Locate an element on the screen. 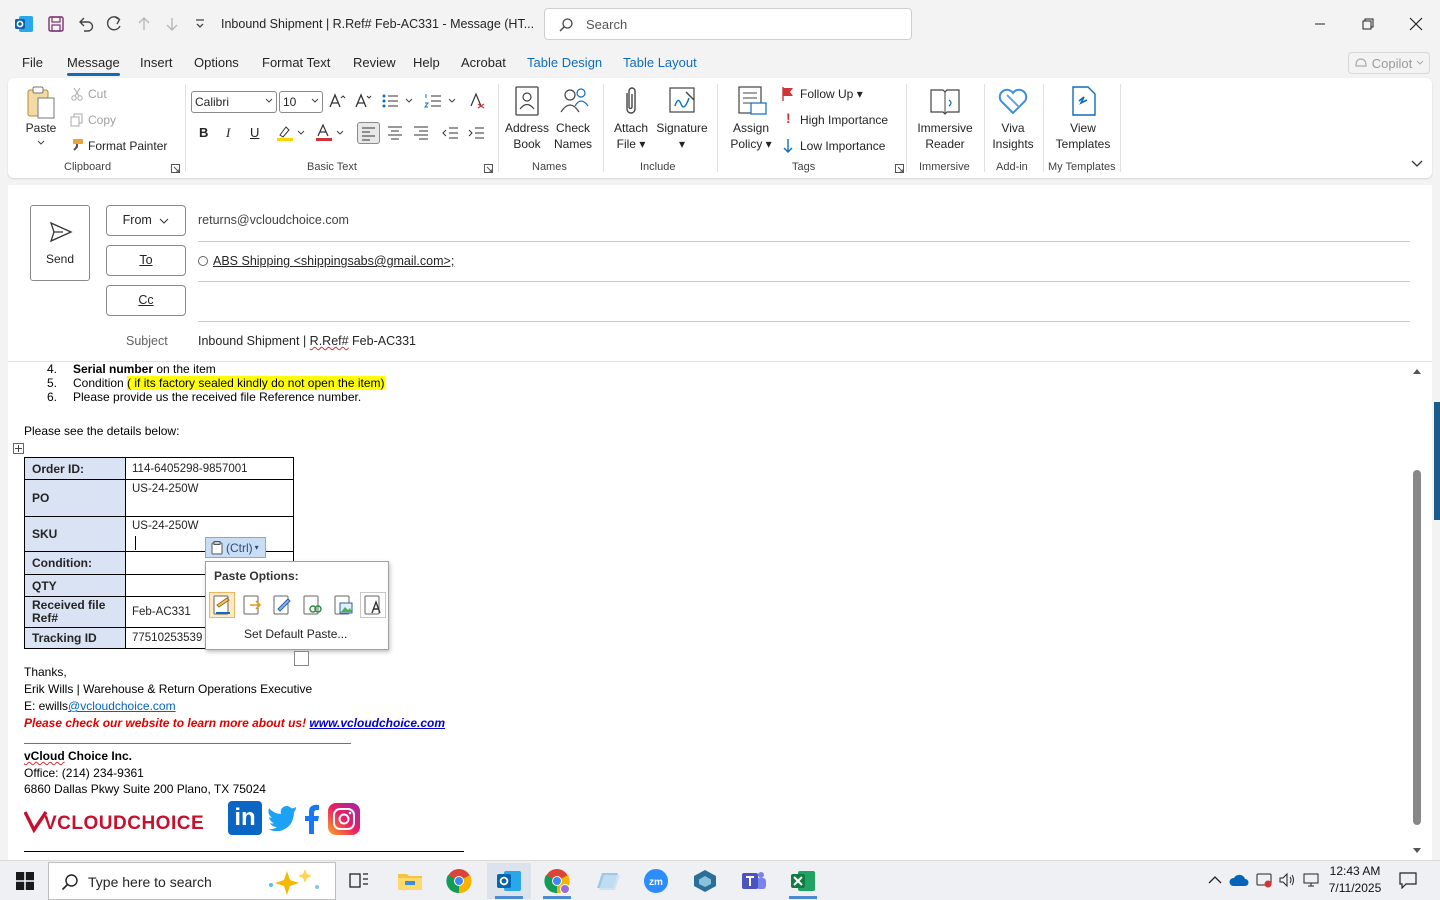 This screenshot has width=1440, height=900. tab-help: Help is located at coordinates (426, 62).